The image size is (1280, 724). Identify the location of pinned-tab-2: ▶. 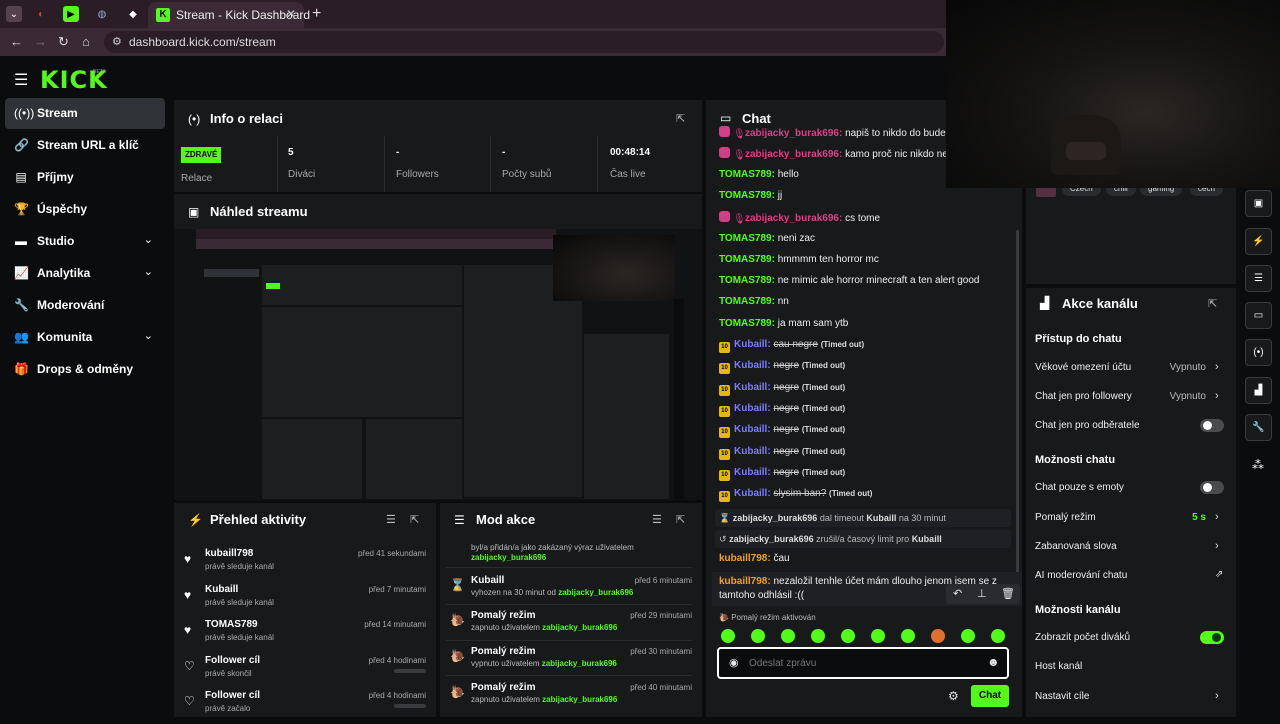
(71, 14).